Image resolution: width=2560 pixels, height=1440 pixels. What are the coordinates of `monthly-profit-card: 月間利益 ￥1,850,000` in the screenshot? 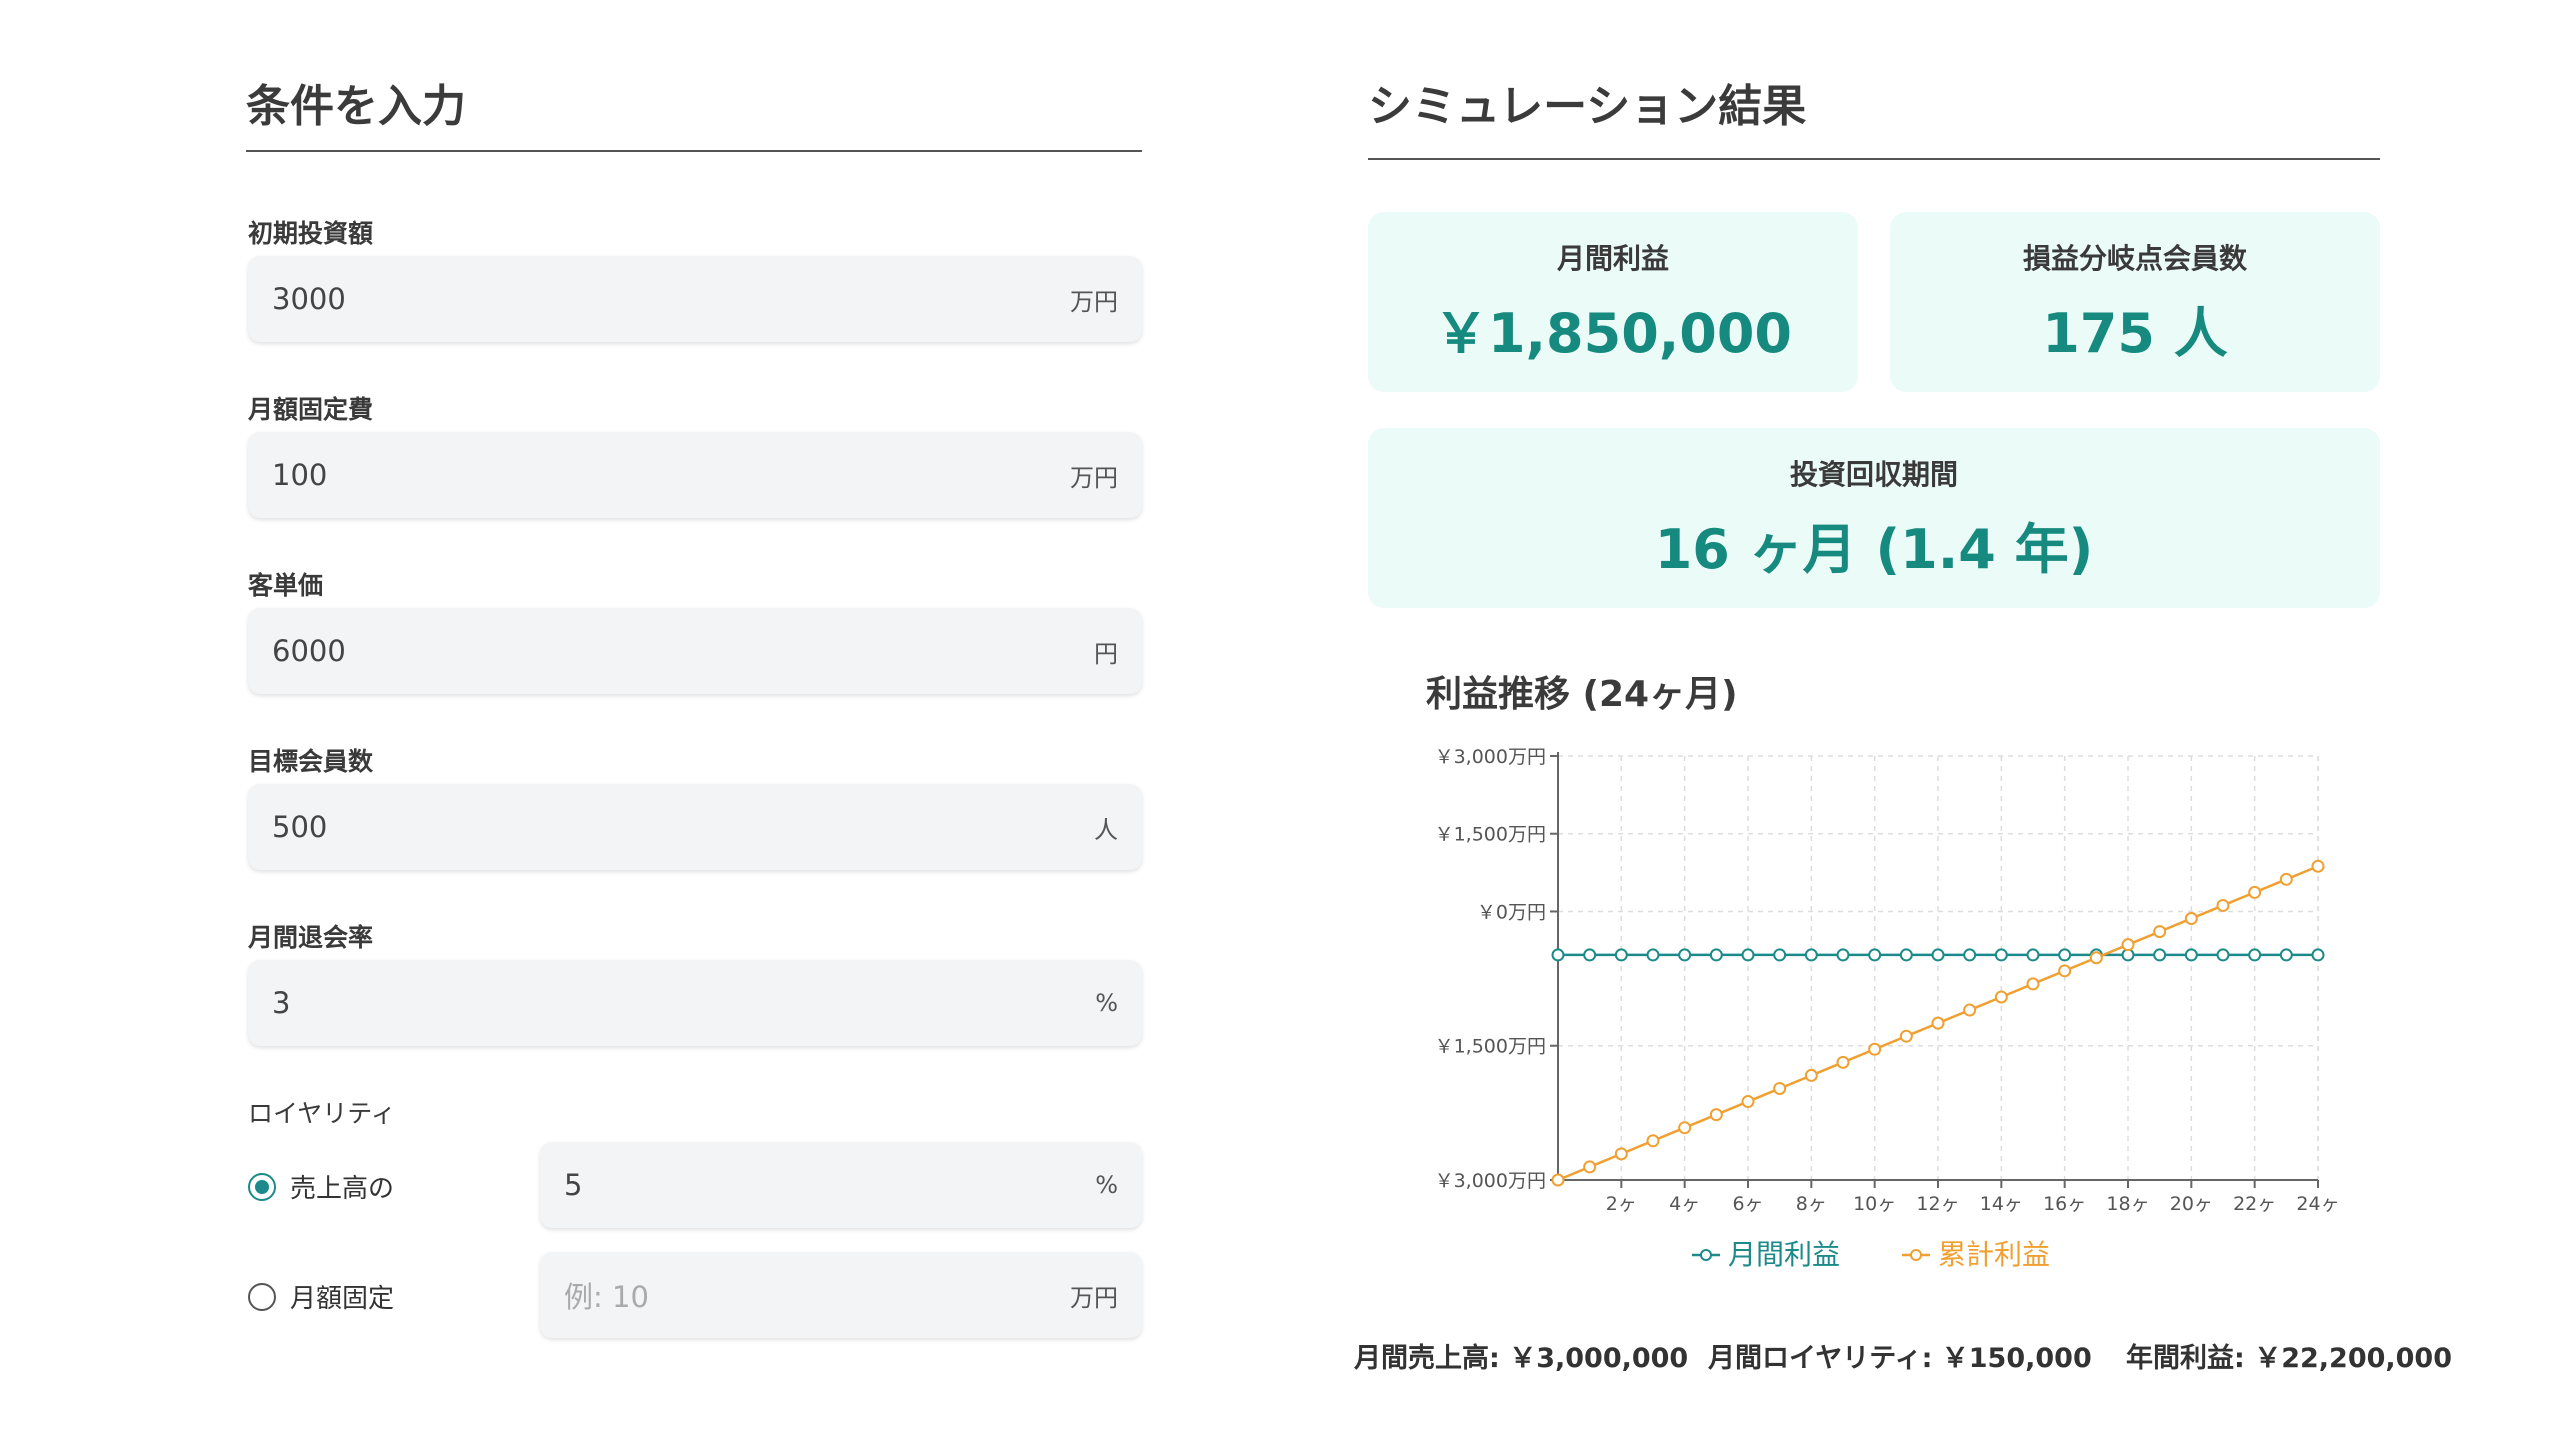 It's located at (1613, 302).